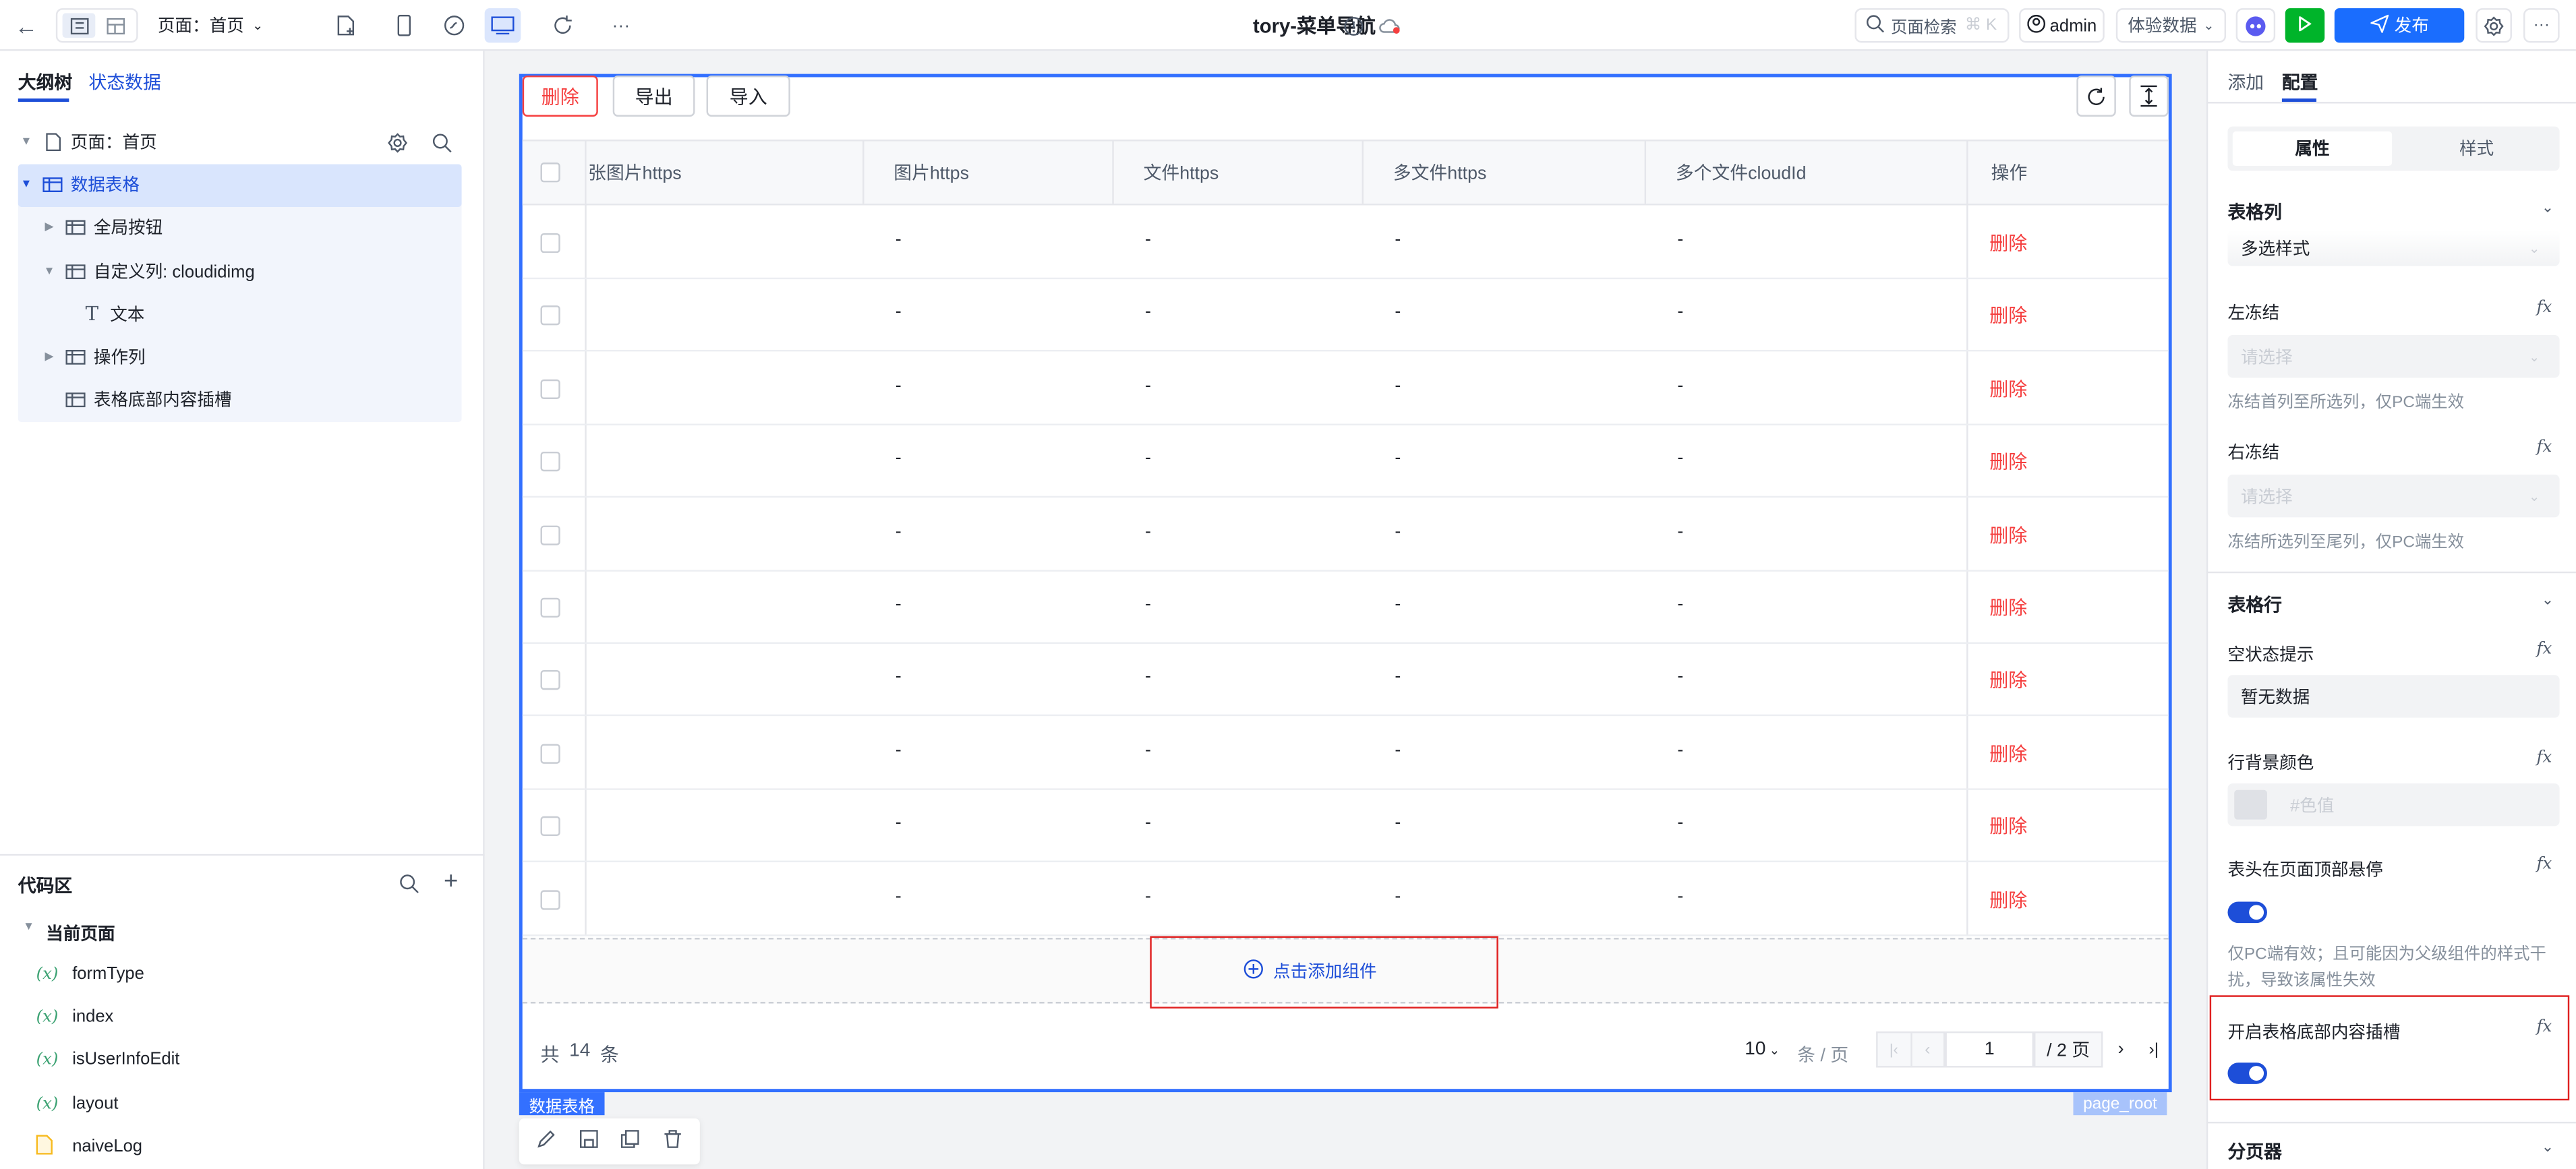 This screenshot has width=2576, height=1169. I want to click on ai-assistant-icon, so click(2256, 26).